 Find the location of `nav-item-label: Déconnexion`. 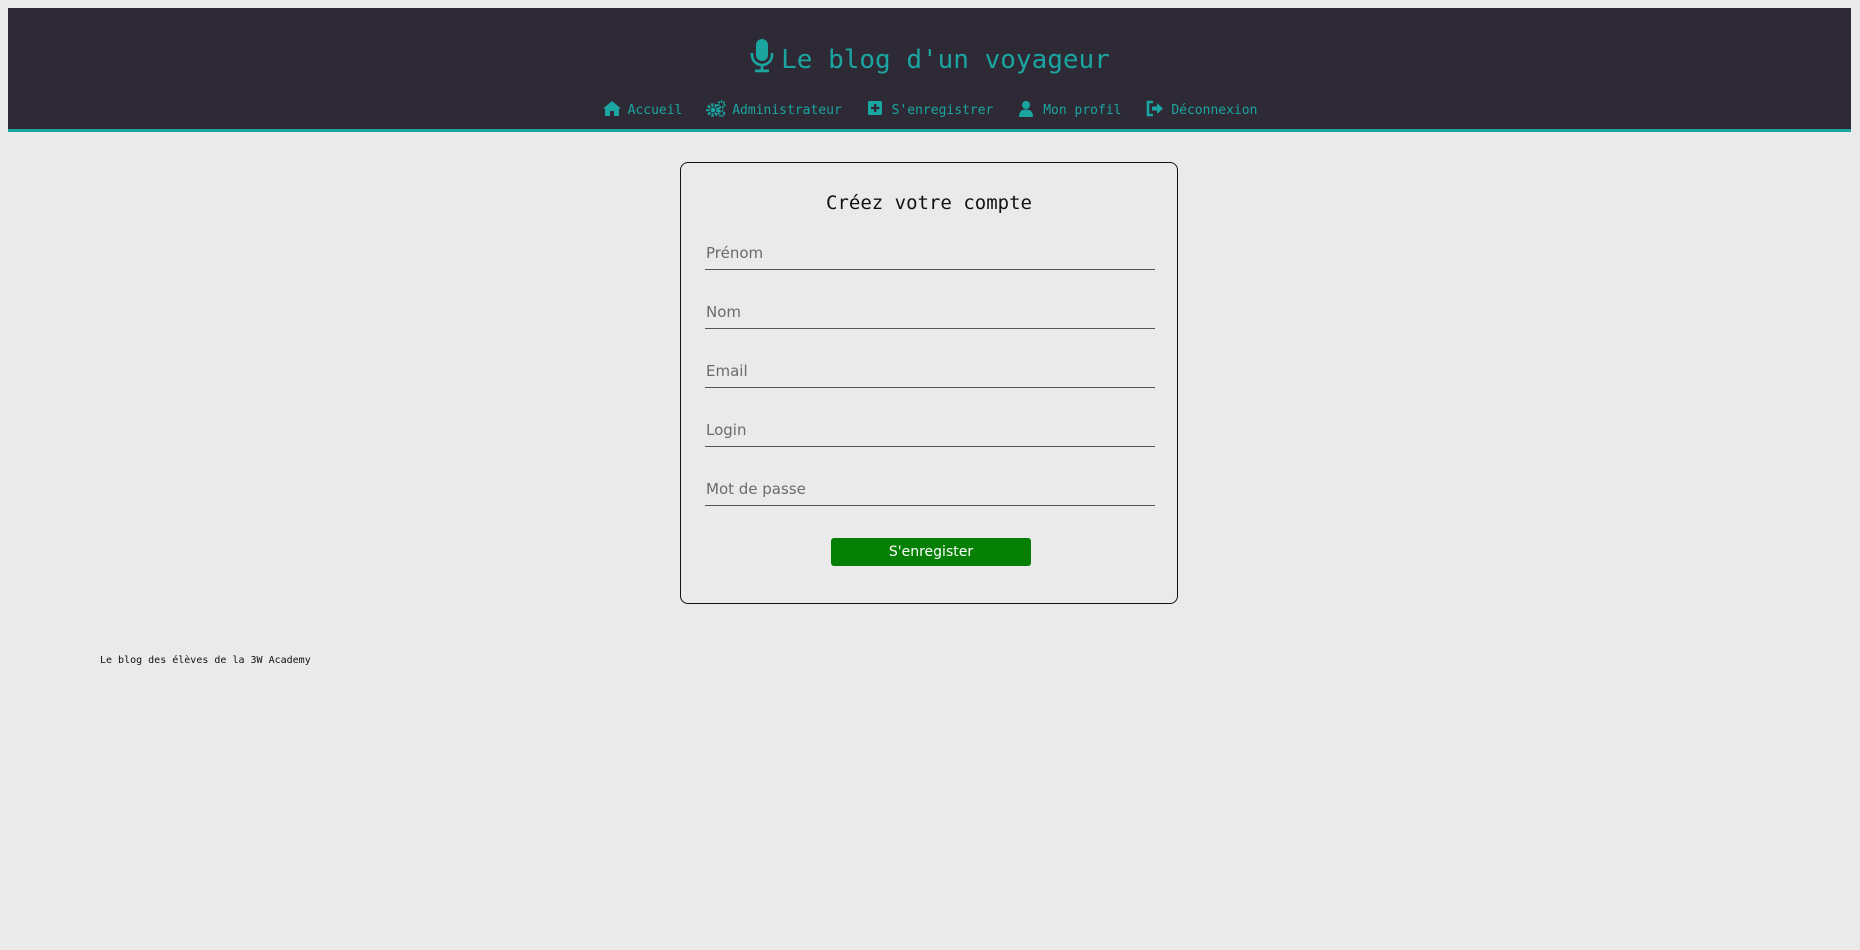

nav-item-label: Déconnexion is located at coordinates (1214, 110).